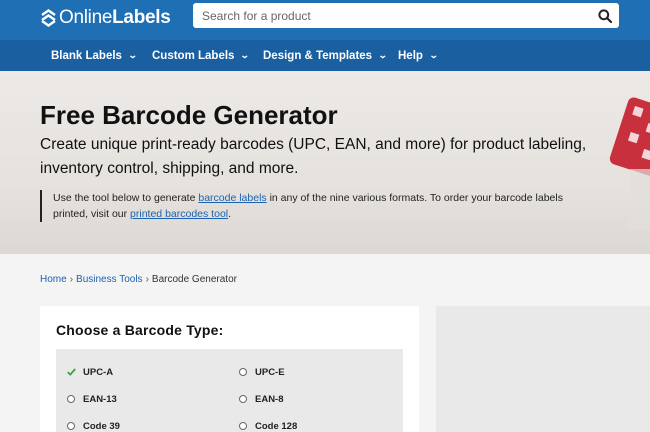 The width and height of the screenshot is (650, 432). I want to click on option-ean-8: EAN-8, so click(261, 399).